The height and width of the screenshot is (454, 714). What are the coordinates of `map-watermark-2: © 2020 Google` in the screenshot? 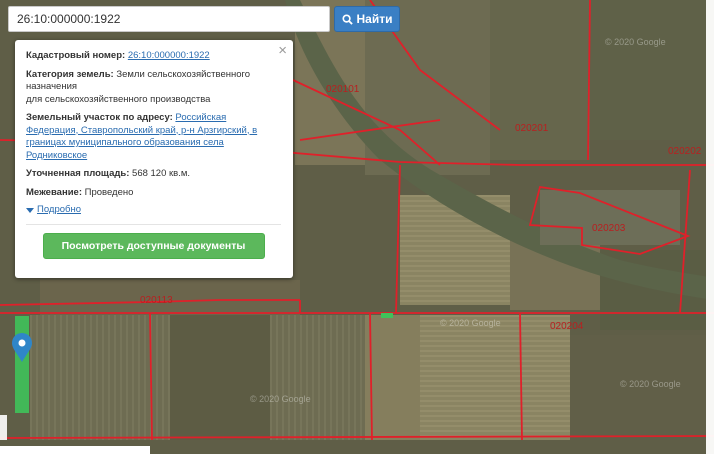 It's located at (470, 323).